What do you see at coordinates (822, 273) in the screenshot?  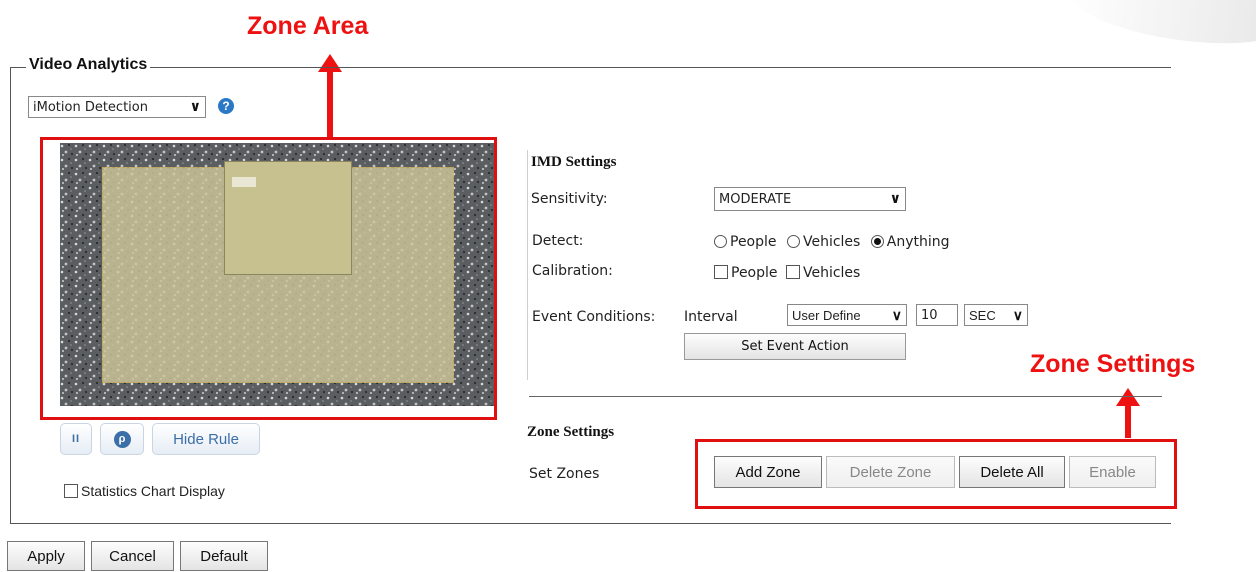 I see `calibration-vehicles-option: Vehicles` at bounding box center [822, 273].